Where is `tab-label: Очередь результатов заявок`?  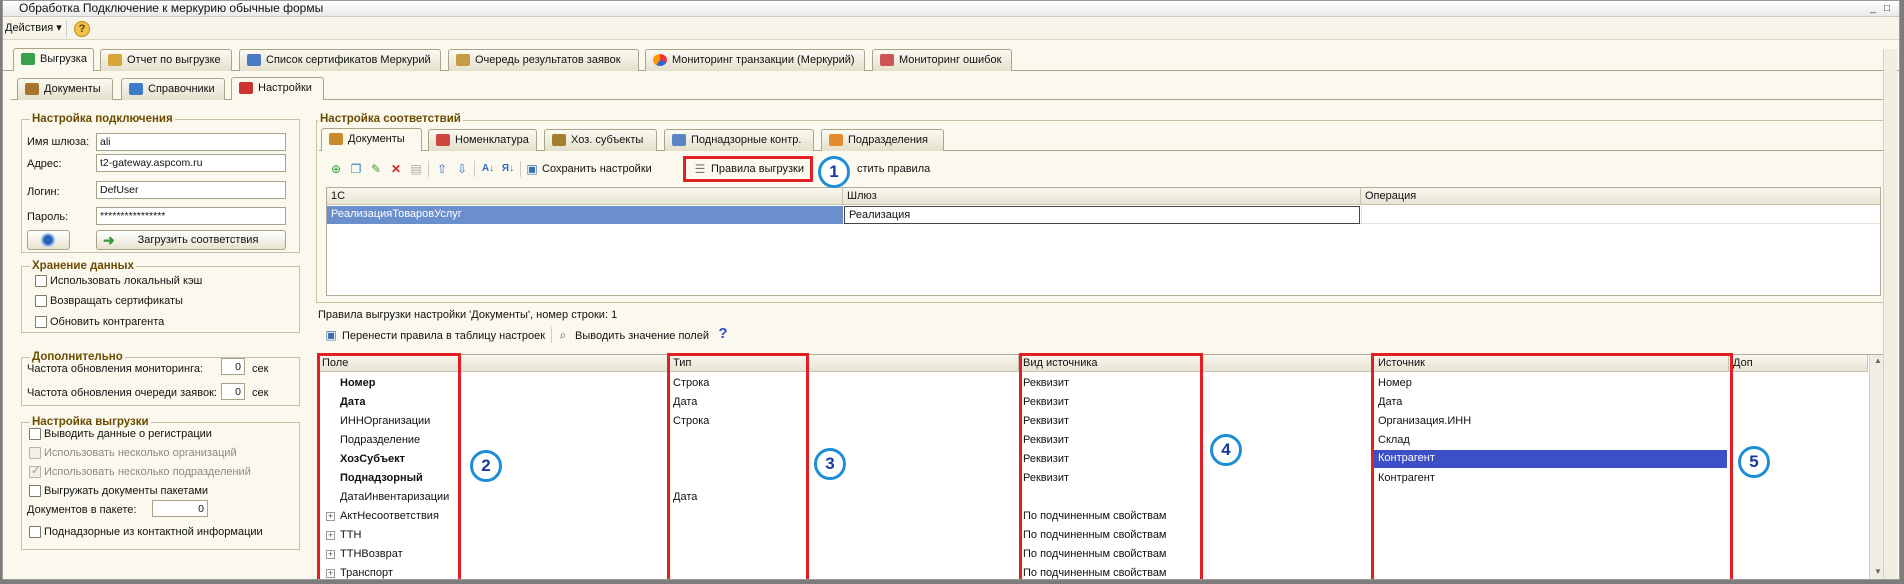
tab-label: Очередь результатов заявок is located at coordinates (548, 60).